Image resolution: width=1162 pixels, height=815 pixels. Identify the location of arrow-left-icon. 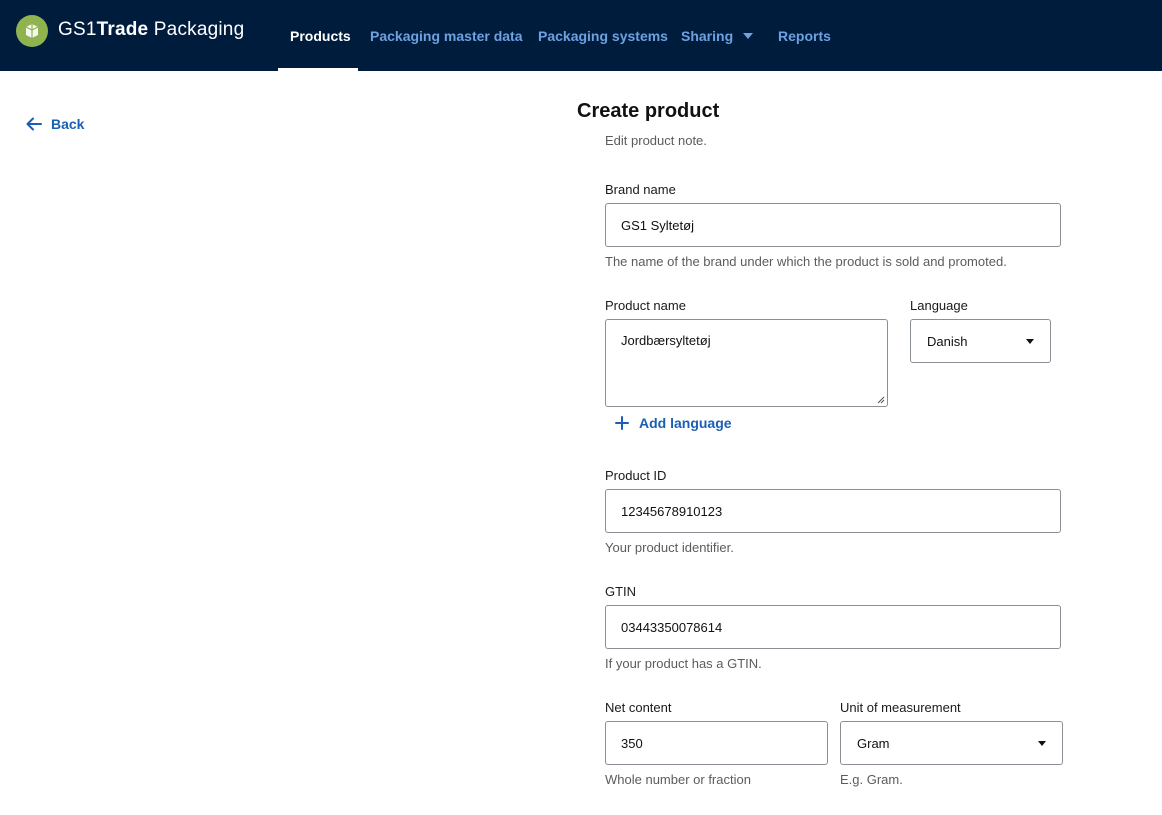
(34, 124).